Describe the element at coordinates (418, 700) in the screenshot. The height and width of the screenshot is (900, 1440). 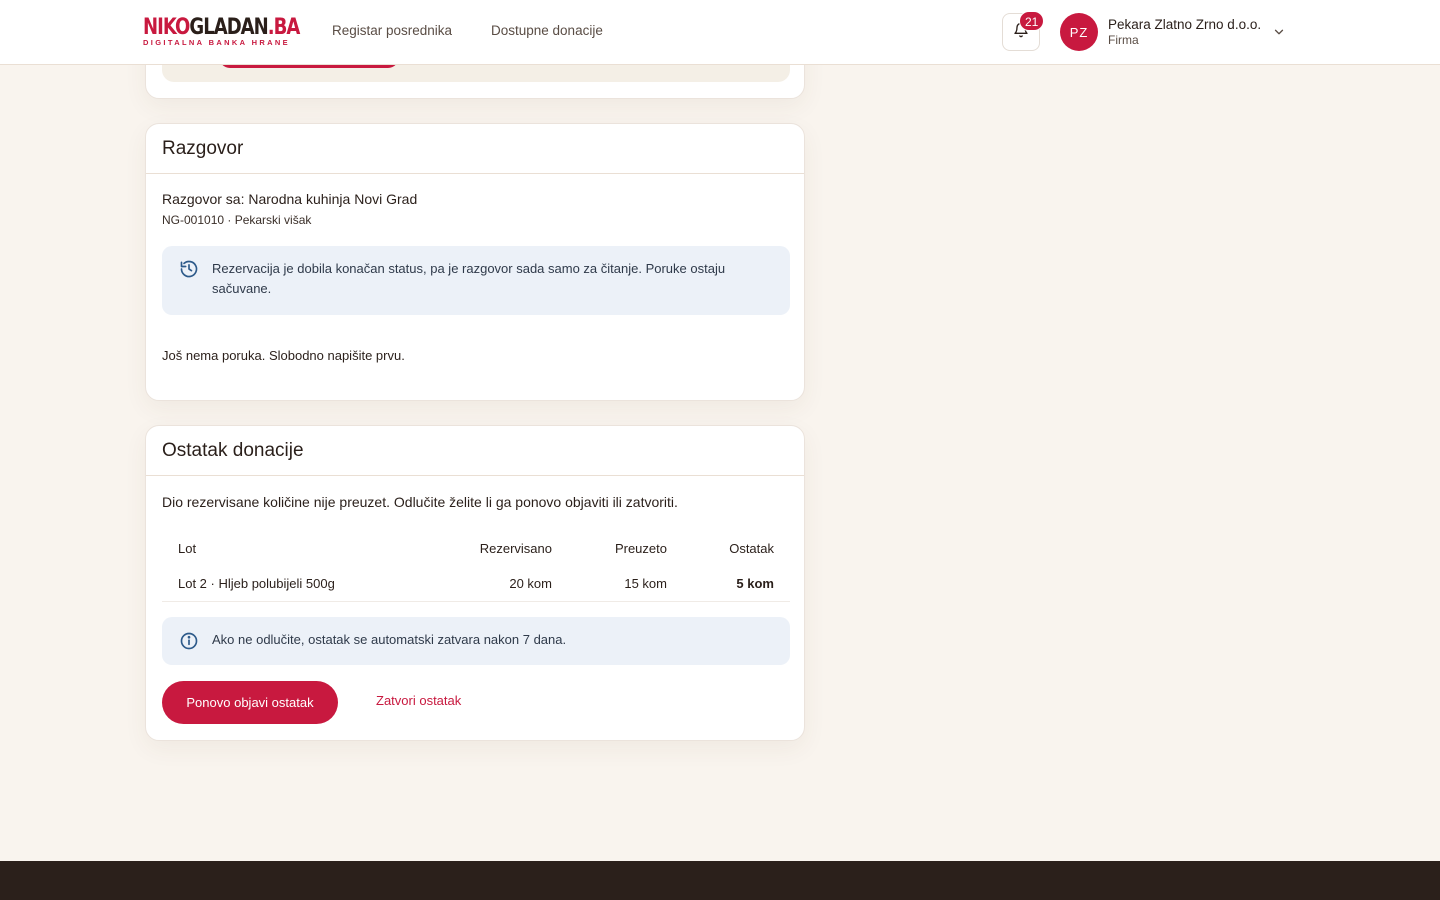
I see `close-remainder-button: Zatvori ostatak` at that location.